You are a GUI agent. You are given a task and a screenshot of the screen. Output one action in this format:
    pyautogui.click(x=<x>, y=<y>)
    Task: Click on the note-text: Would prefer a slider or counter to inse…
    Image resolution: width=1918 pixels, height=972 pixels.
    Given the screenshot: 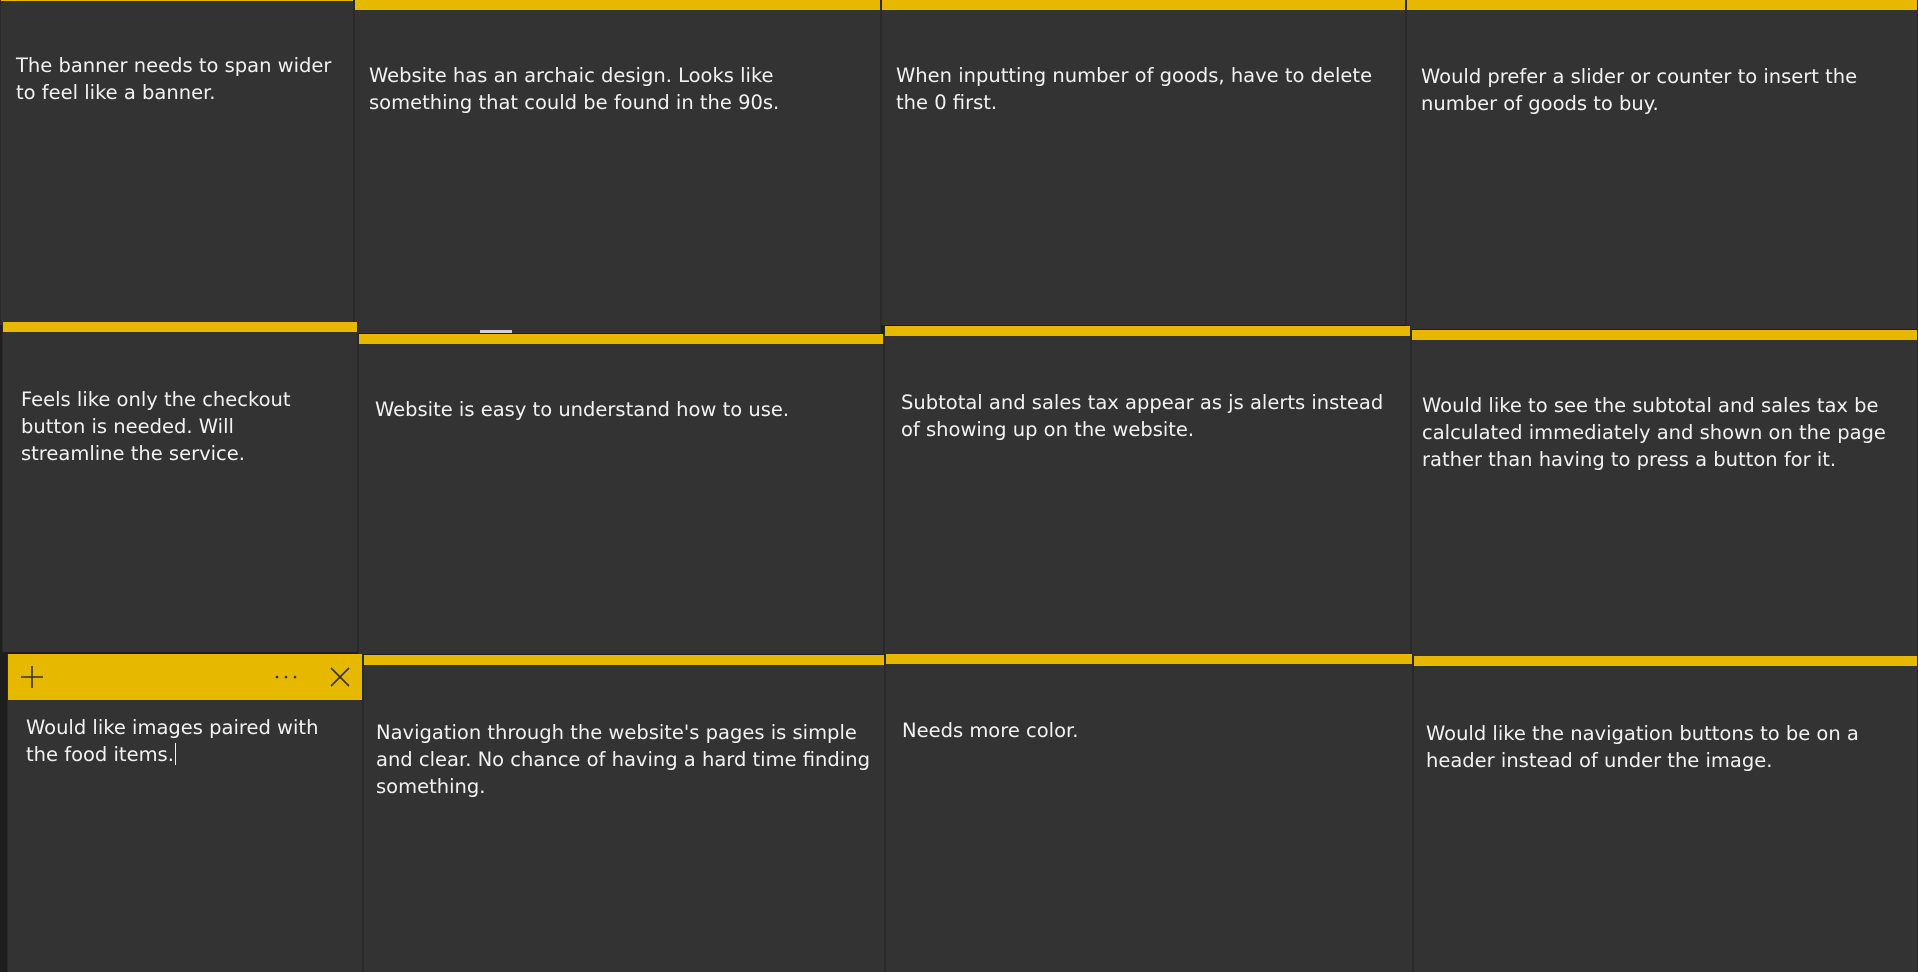 What is the action you would take?
    pyautogui.click(x=1666, y=90)
    